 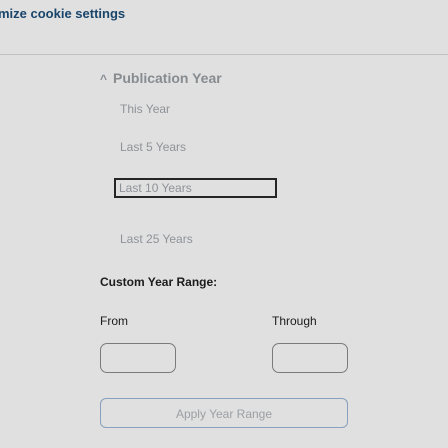 What do you see at coordinates (104, 79) in the screenshot?
I see `chevron-up-icon: ^` at bounding box center [104, 79].